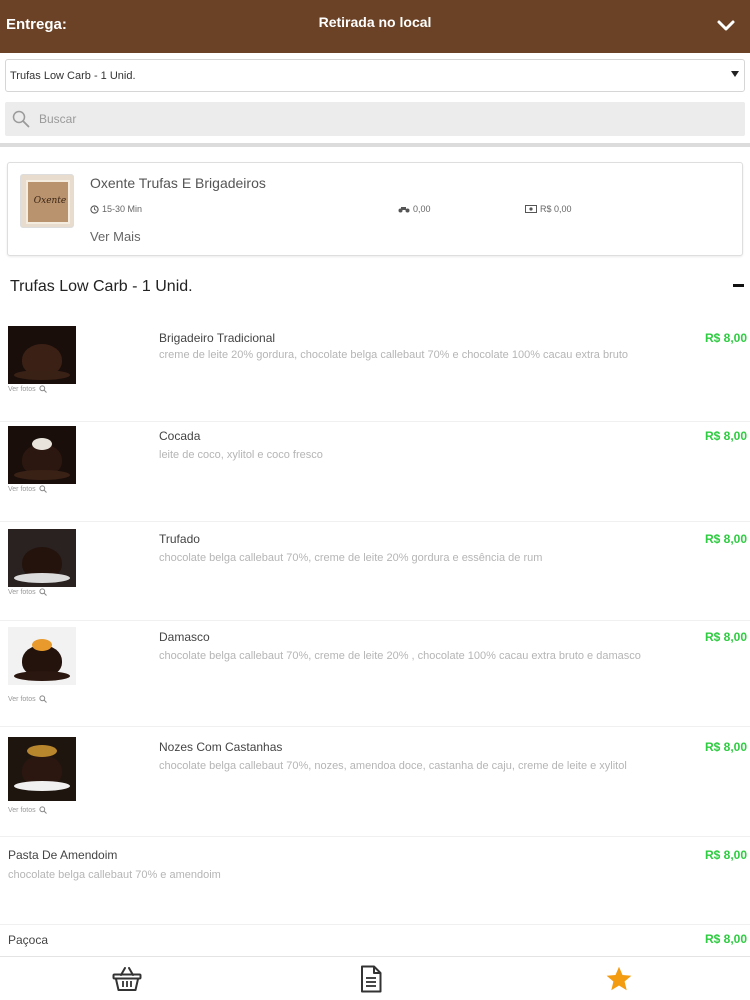 The height and width of the screenshot is (1000, 750). What do you see at coordinates (556, 209) in the screenshot?
I see `store-min-order-value: R$ 0,00` at bounding box center [556, 209].